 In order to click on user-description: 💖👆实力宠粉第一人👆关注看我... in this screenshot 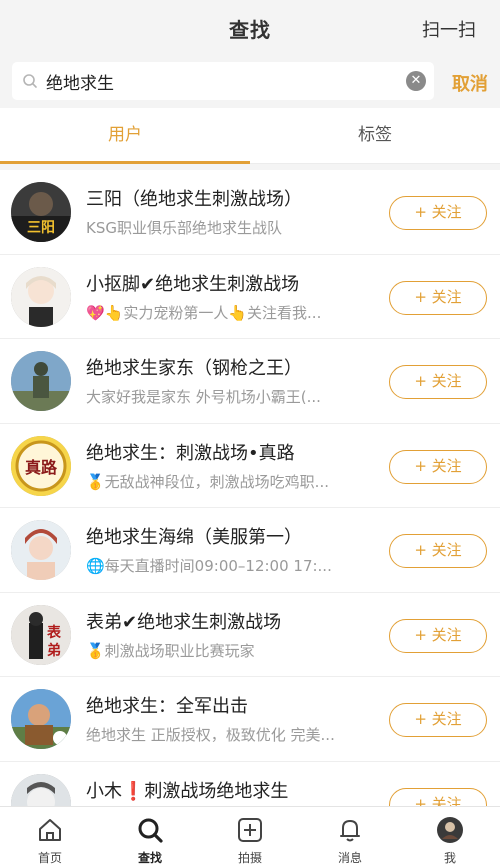, I will do `click(204, 312)`.